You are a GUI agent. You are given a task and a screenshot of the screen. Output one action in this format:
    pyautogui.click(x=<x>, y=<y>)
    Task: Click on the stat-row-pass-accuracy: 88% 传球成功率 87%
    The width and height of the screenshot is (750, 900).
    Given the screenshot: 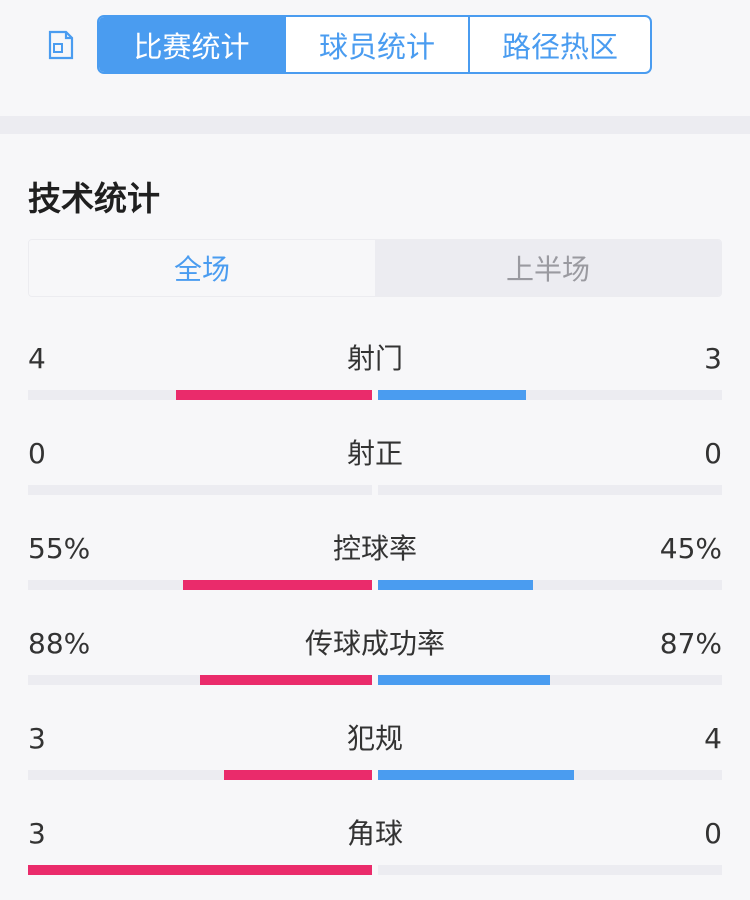 What is the action you would take?
    pyautogui.click(x=375, y=660)
    